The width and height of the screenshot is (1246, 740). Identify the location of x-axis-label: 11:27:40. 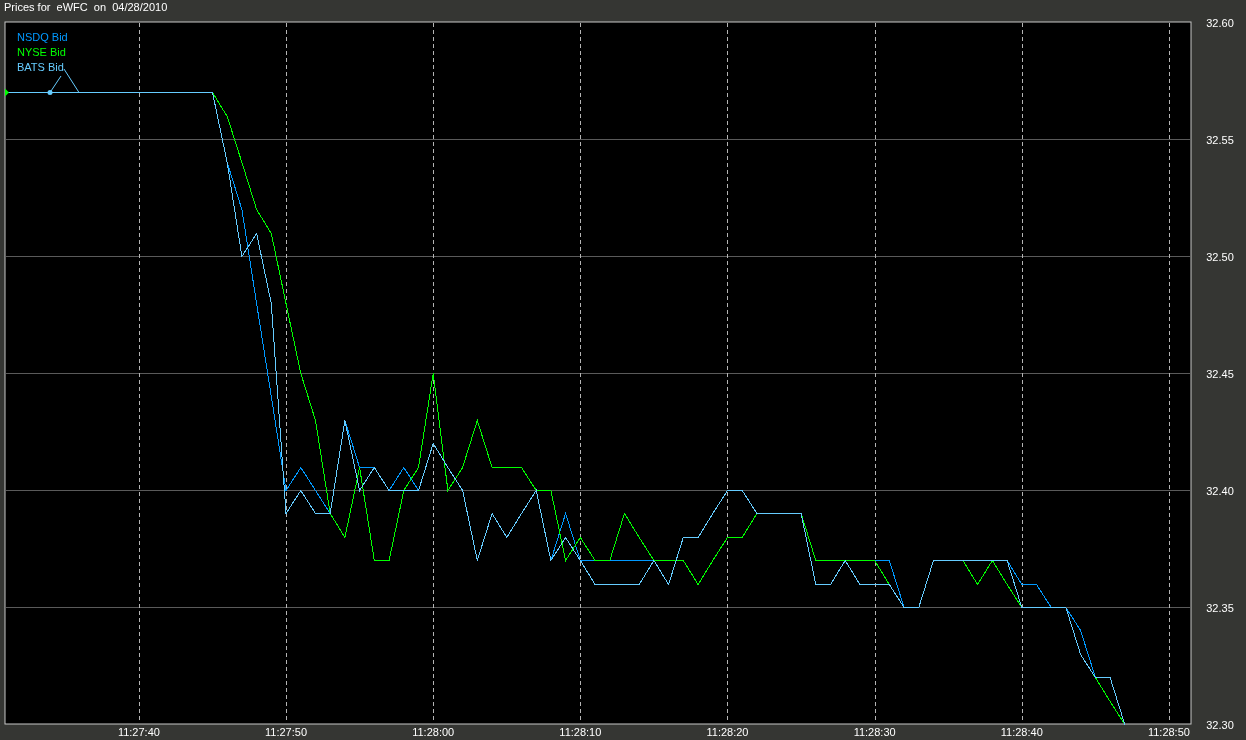
(138, 732).